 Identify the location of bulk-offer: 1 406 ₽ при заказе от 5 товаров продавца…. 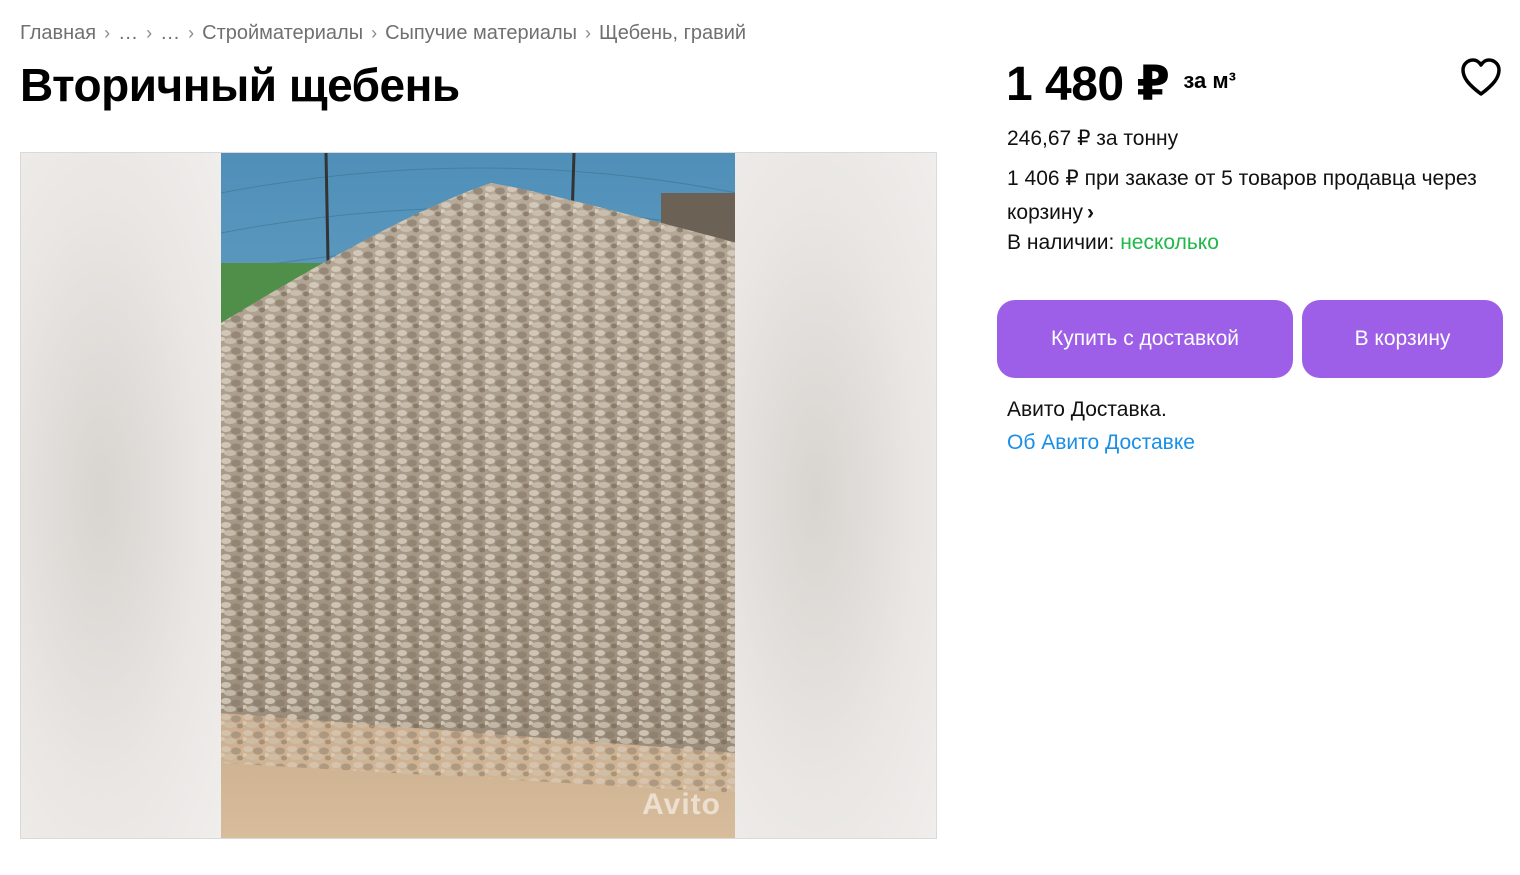
(1257, 196).